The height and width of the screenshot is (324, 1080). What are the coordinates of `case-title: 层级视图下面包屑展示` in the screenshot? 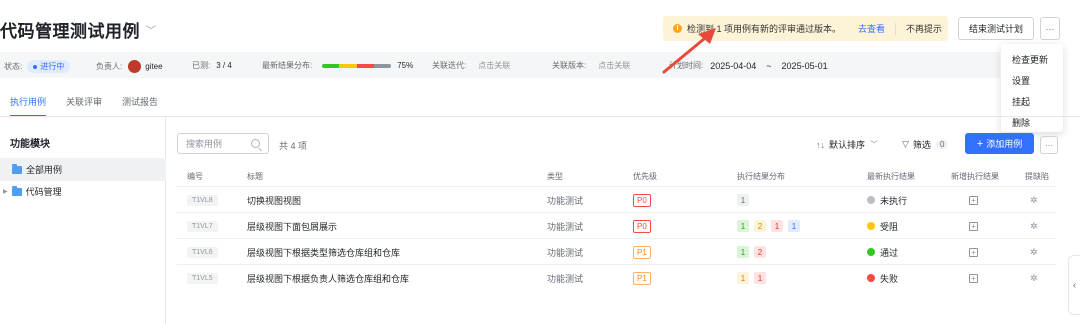 It's located at (292, 226).